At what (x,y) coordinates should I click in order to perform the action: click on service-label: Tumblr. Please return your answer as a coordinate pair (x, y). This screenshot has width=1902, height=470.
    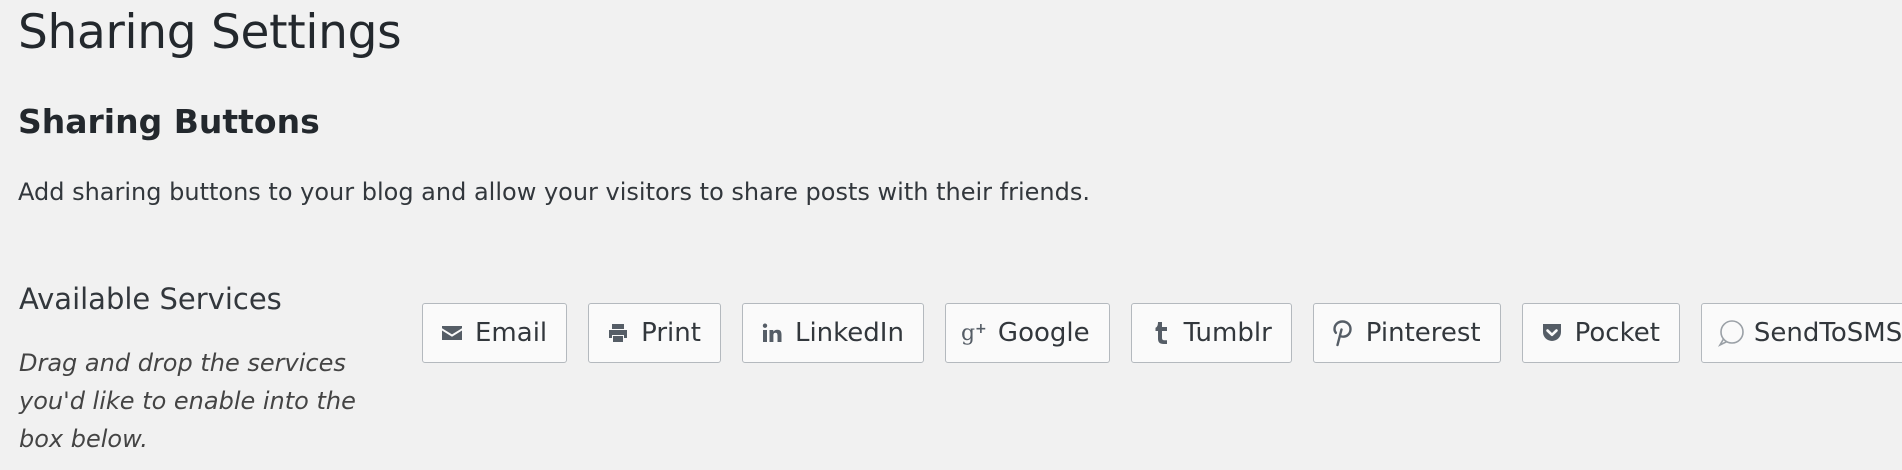
    Looking at the image, I should click on (1227, 333).